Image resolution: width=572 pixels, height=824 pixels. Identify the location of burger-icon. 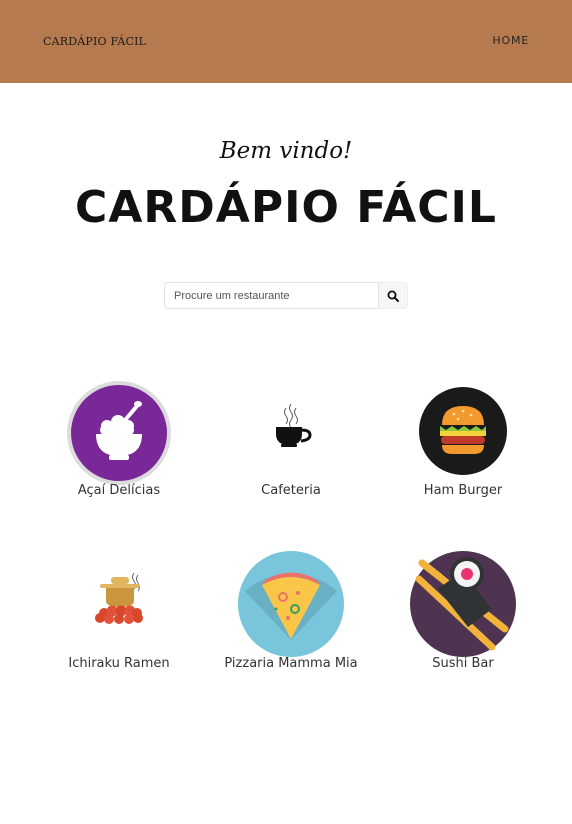
(463, 433).